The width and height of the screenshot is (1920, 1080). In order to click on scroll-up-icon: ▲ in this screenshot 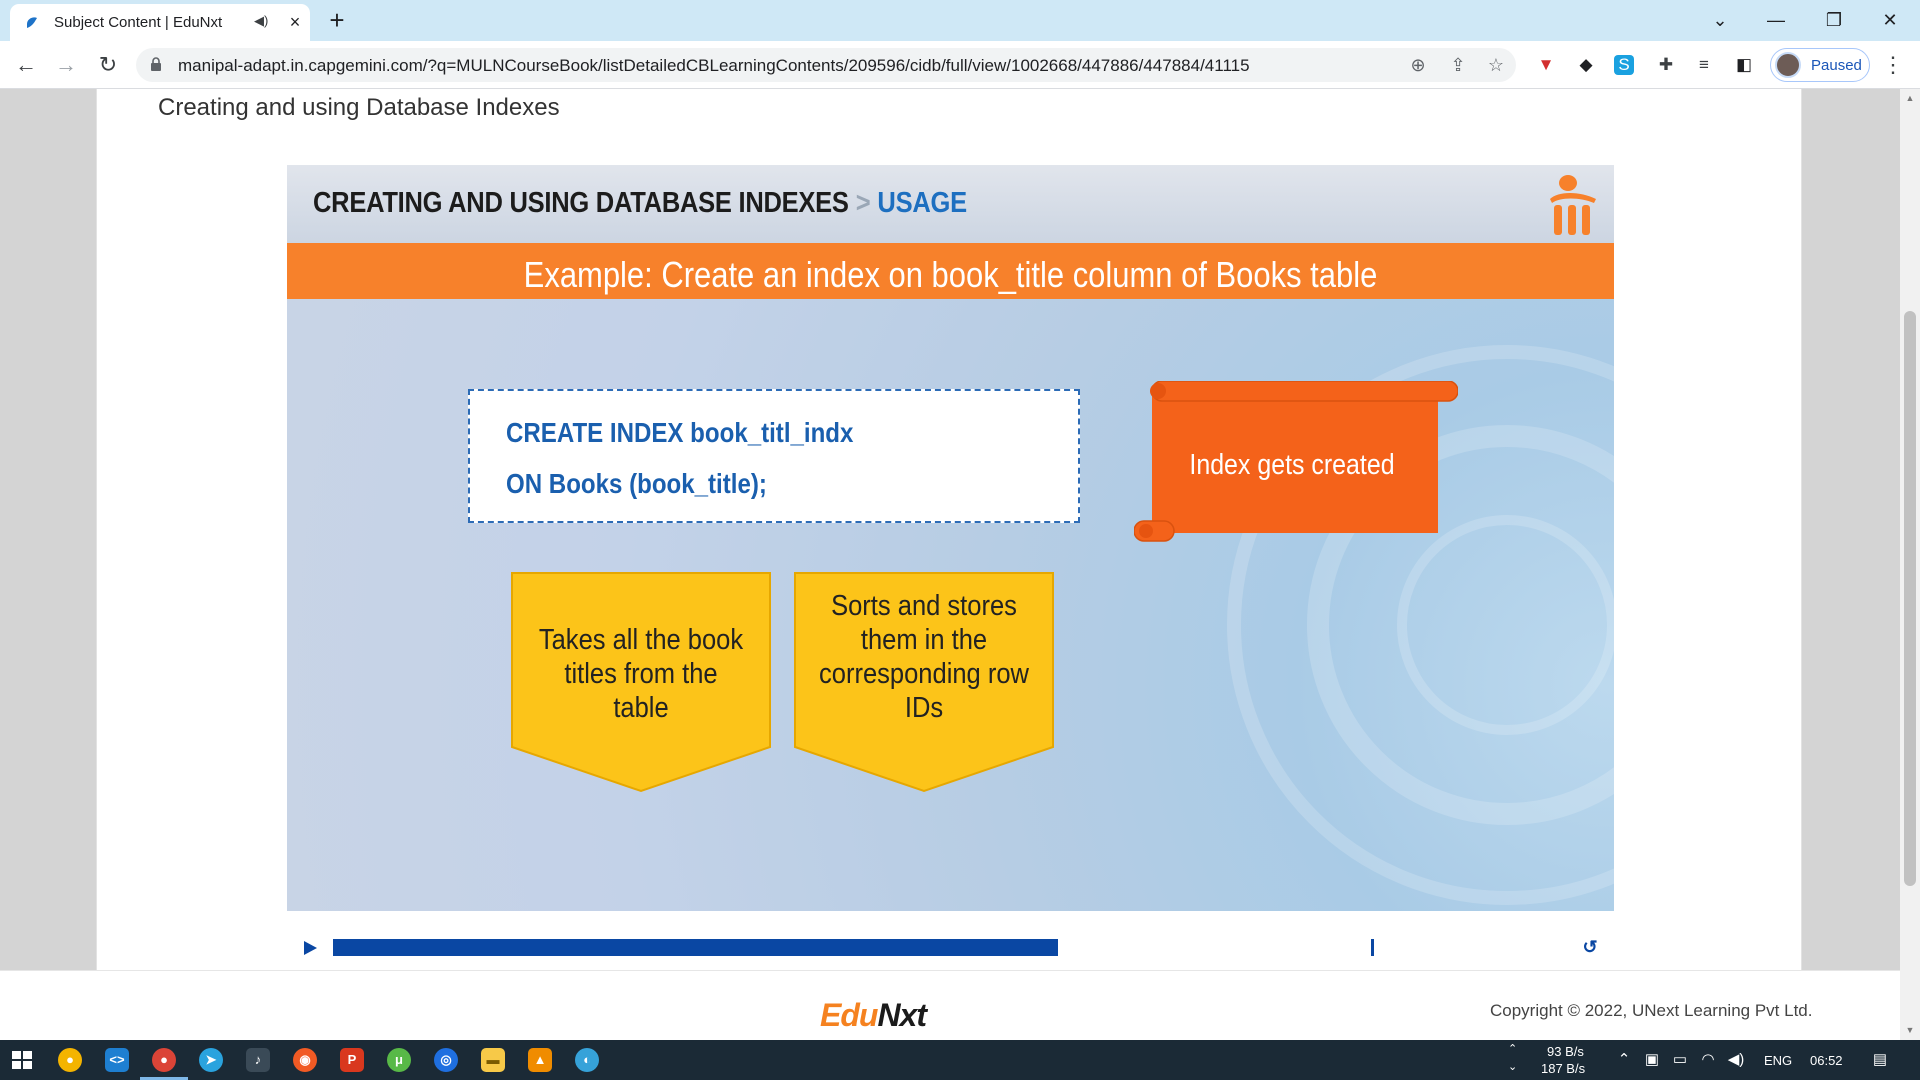, I will do `click(1910, 98)`.